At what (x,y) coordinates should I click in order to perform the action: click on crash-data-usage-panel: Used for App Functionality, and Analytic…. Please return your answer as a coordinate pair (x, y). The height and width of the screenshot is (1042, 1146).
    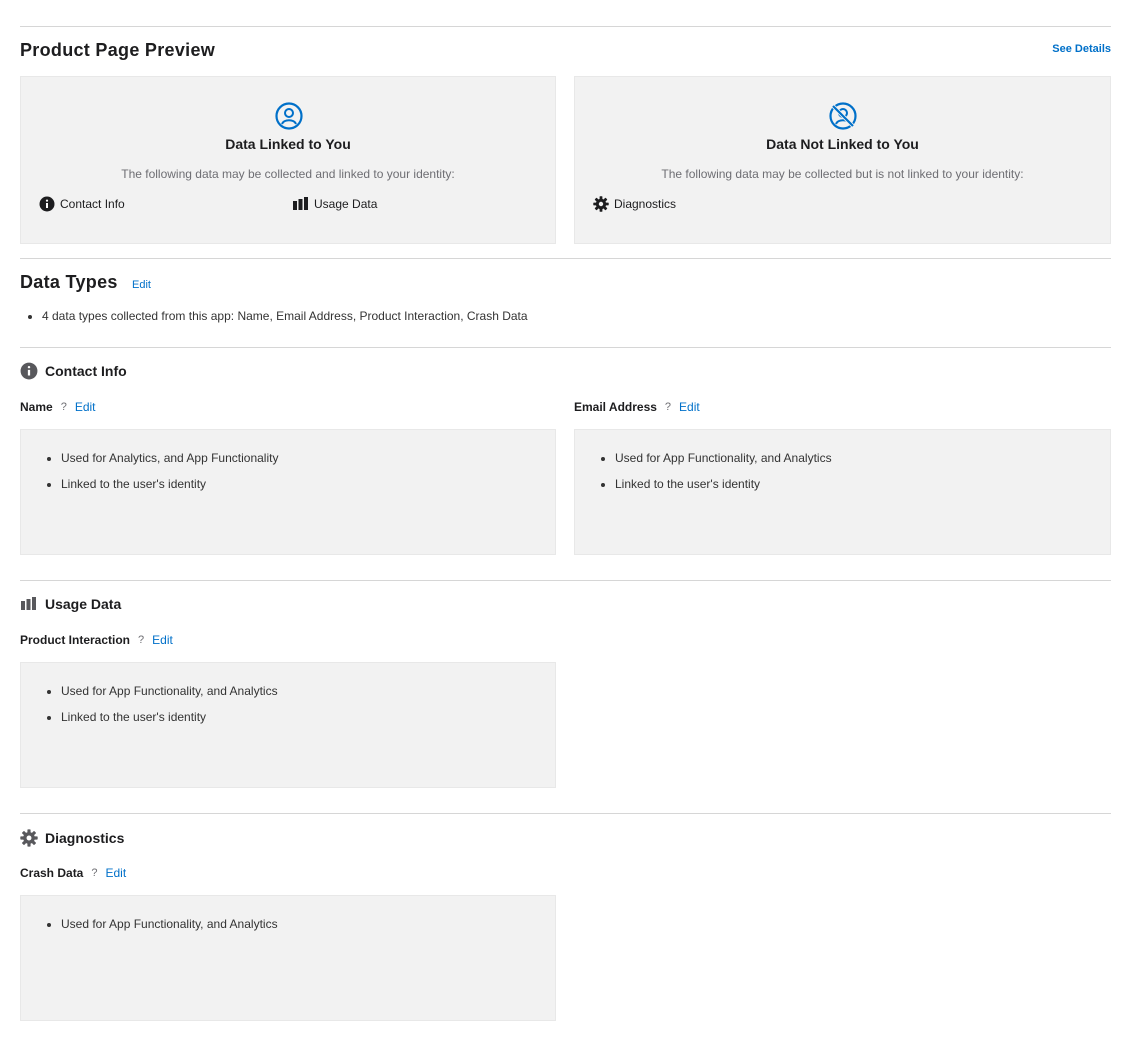
    Looking at the image, I should click on (288, 958).